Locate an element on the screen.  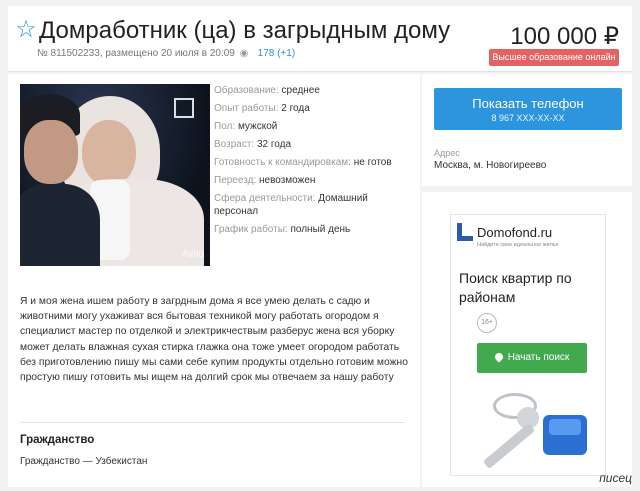
listing-number-date: № 811502233, размещено 20 июля в 20:09 is located at coordinates (136, 53).